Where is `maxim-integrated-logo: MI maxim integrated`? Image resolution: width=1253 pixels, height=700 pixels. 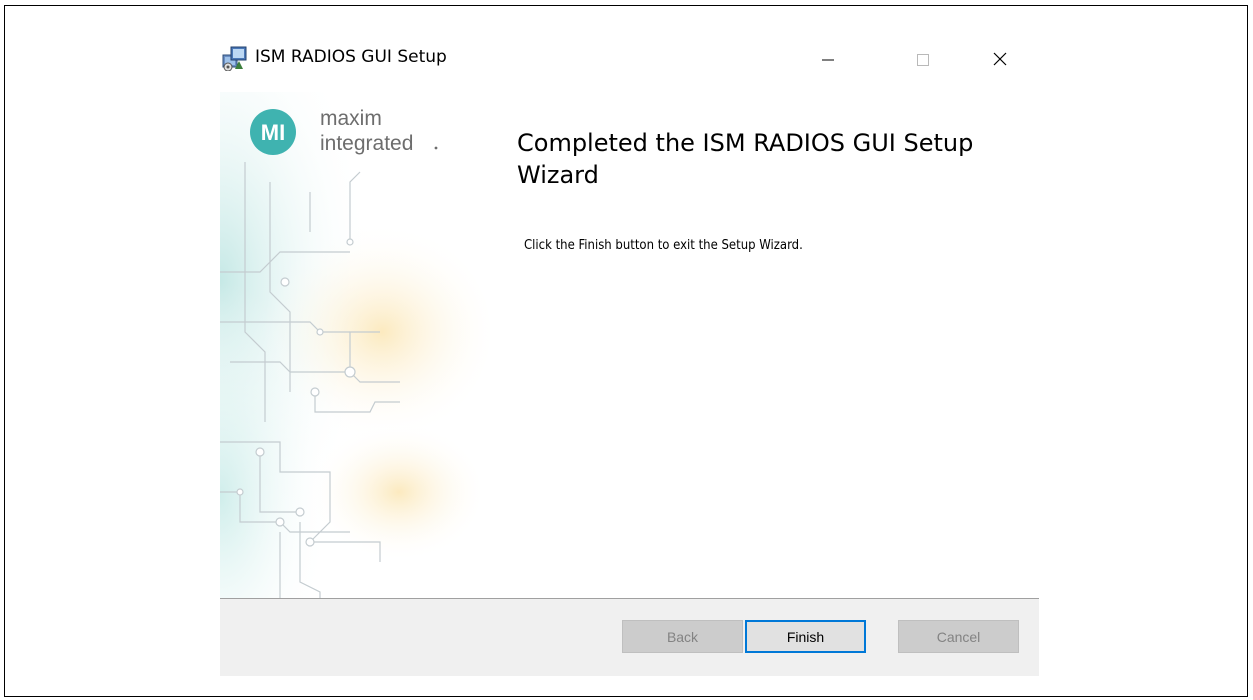
maxim-integrated-logo: MI maxim integrated is located at coordinates (380, 134).